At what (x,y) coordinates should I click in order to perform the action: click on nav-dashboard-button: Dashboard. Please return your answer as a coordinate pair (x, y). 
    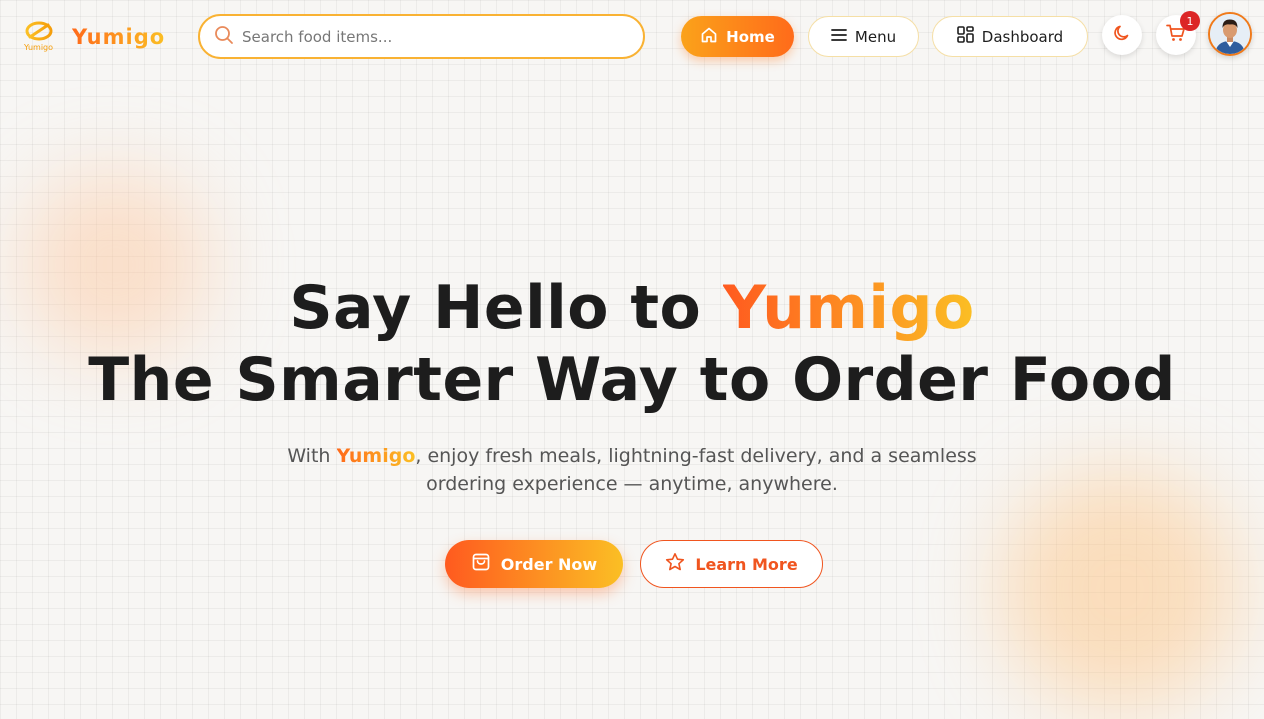
    Looking at the image, I should click on (1010, 36).